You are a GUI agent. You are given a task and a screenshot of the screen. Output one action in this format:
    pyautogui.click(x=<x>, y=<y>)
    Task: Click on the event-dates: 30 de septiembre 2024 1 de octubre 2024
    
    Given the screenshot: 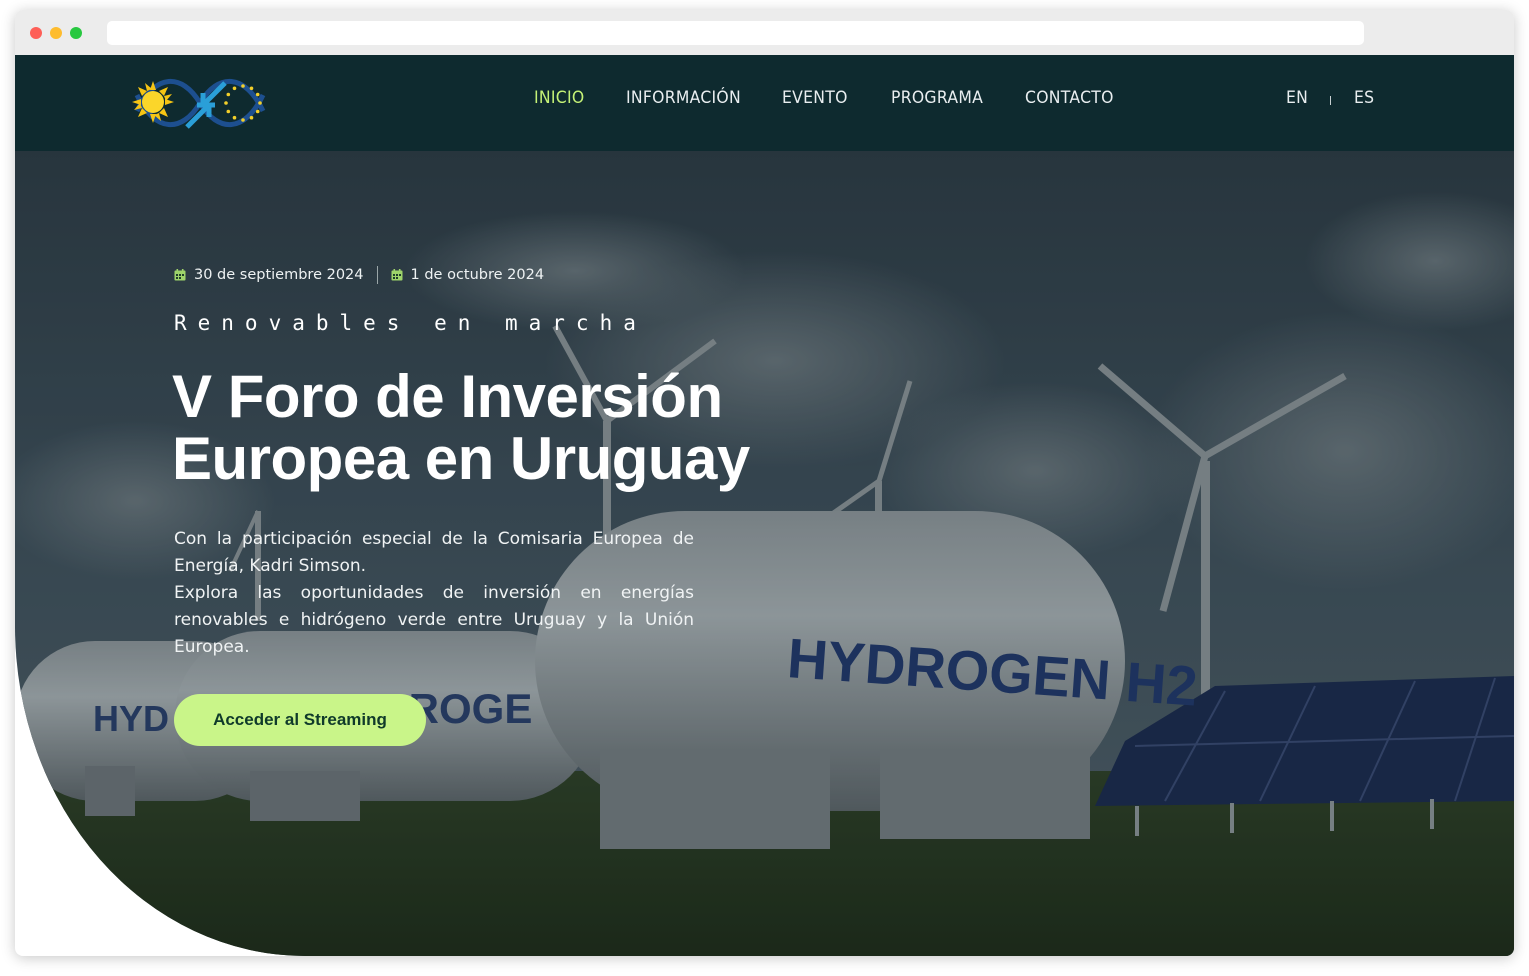 What is the action you would take?
    pyautogui.click(x=359, y=275)
    